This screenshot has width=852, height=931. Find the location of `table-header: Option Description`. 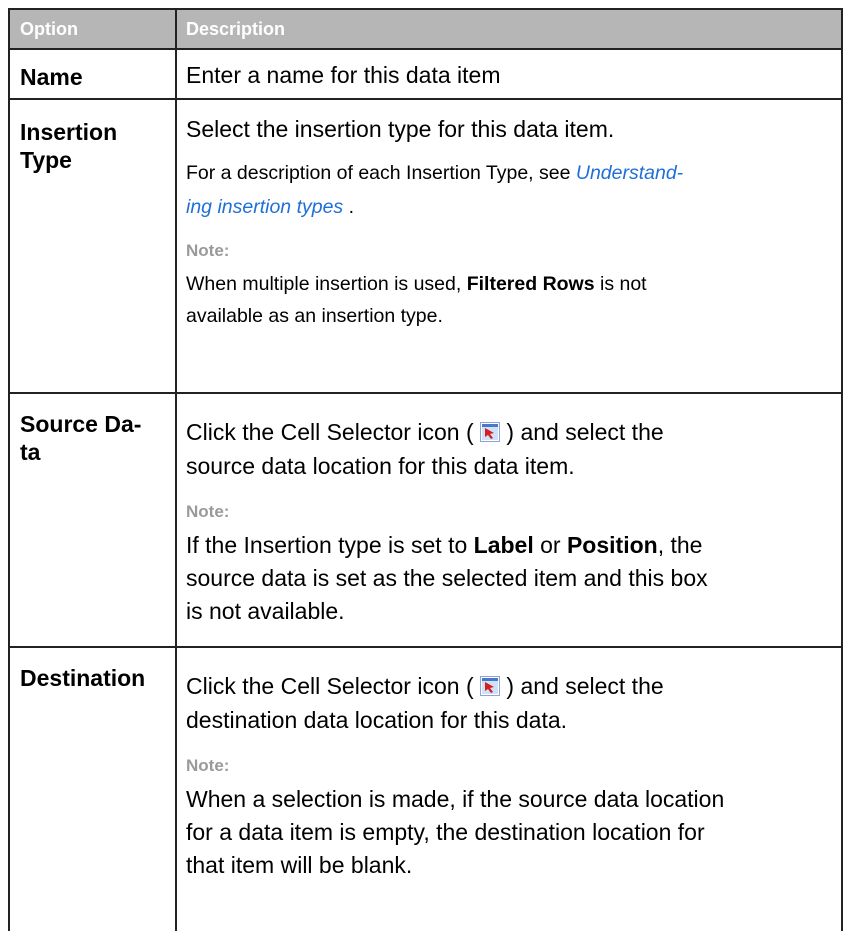

table-header: Option Description is located at coordinates (425, 29).